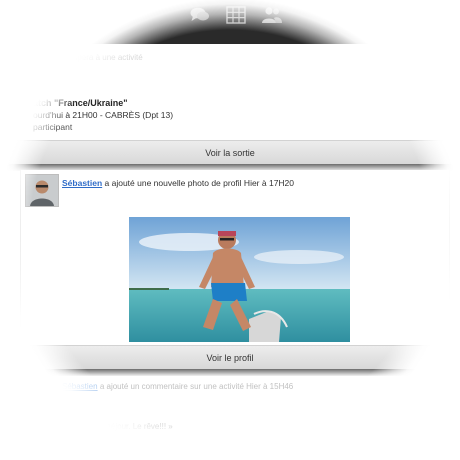 The width and height of the screenshot is (460, 460). What do you see at coordinates (236, 15) in the screenshot?
I see `grid-icon` at bounding box center [236, 15].